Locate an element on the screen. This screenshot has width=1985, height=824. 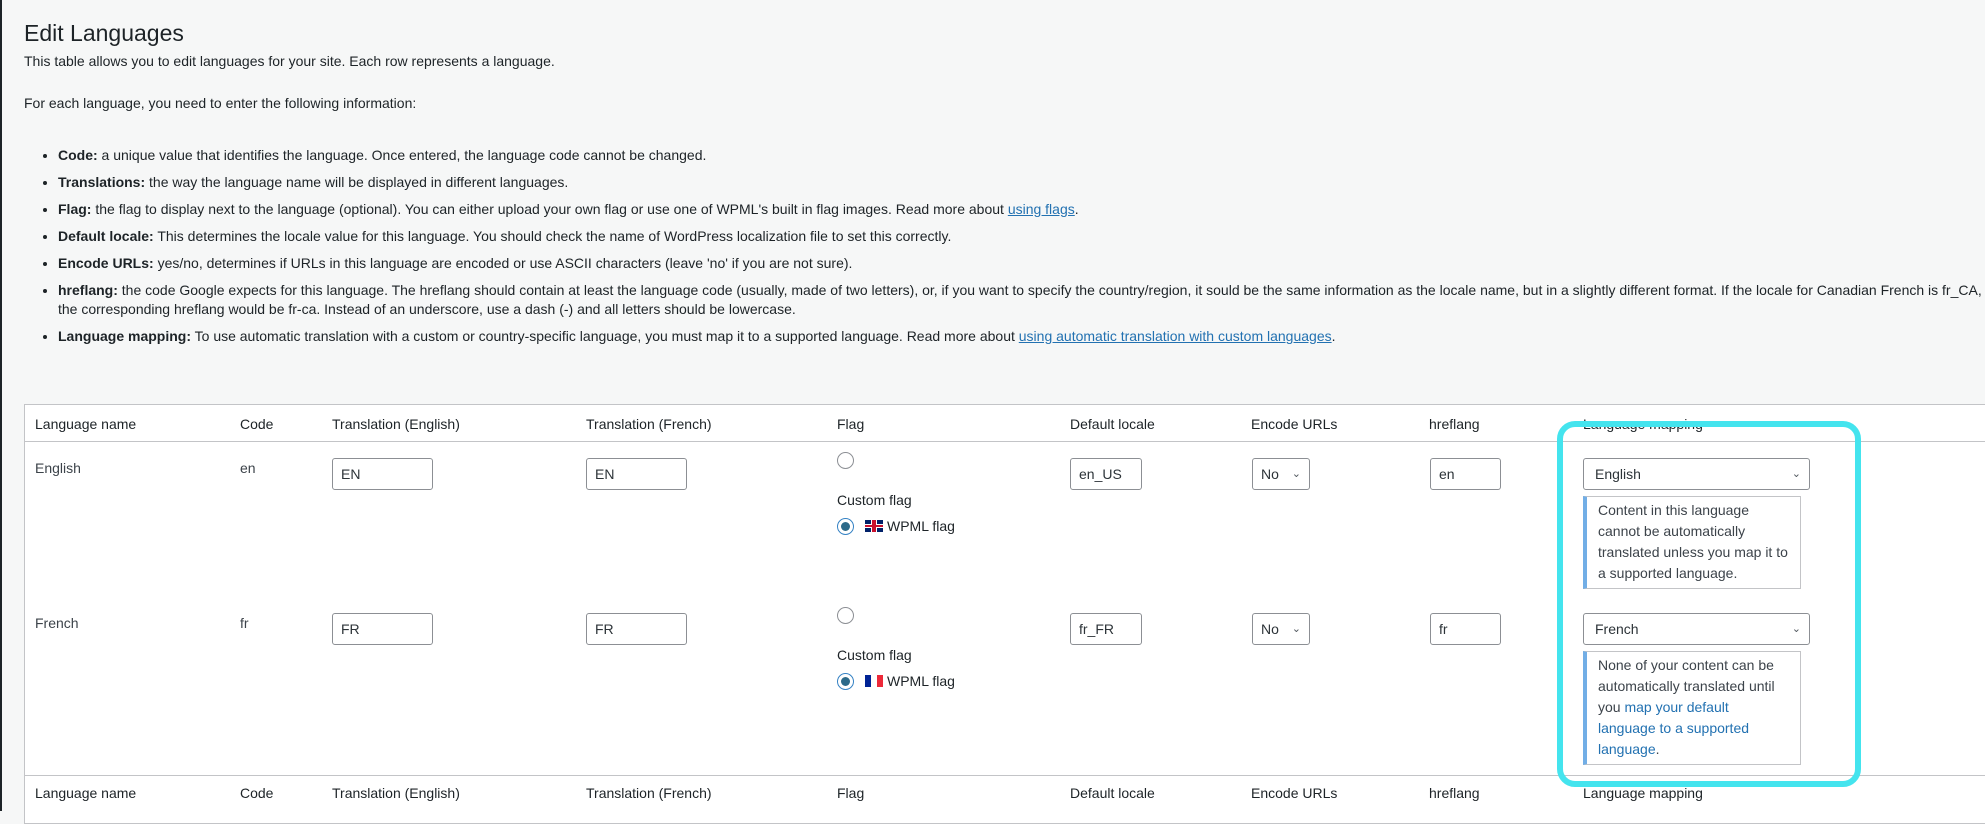
france-flag-icon is located at coordinates (874, 681).